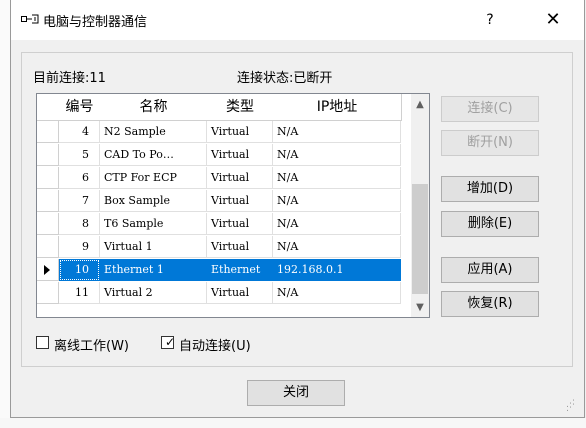 The width and height of the screenshot is (586, 428). What do you see at coordinates (490, 143) in the screenshot?
I see `disconnect-button: 断开(N)` at bounding box center [490, 143].